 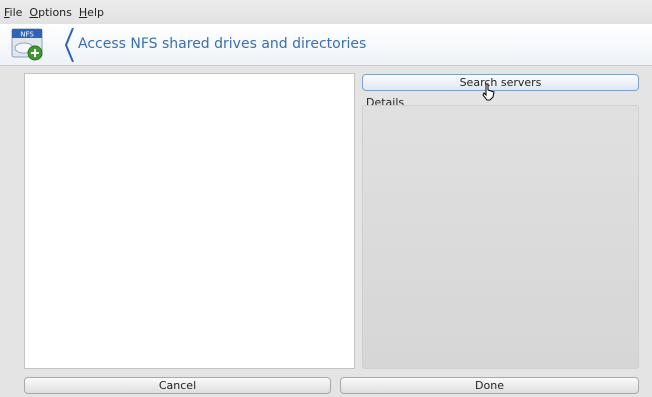 I want to click on done-label: Done, so click(x=489, y=385).